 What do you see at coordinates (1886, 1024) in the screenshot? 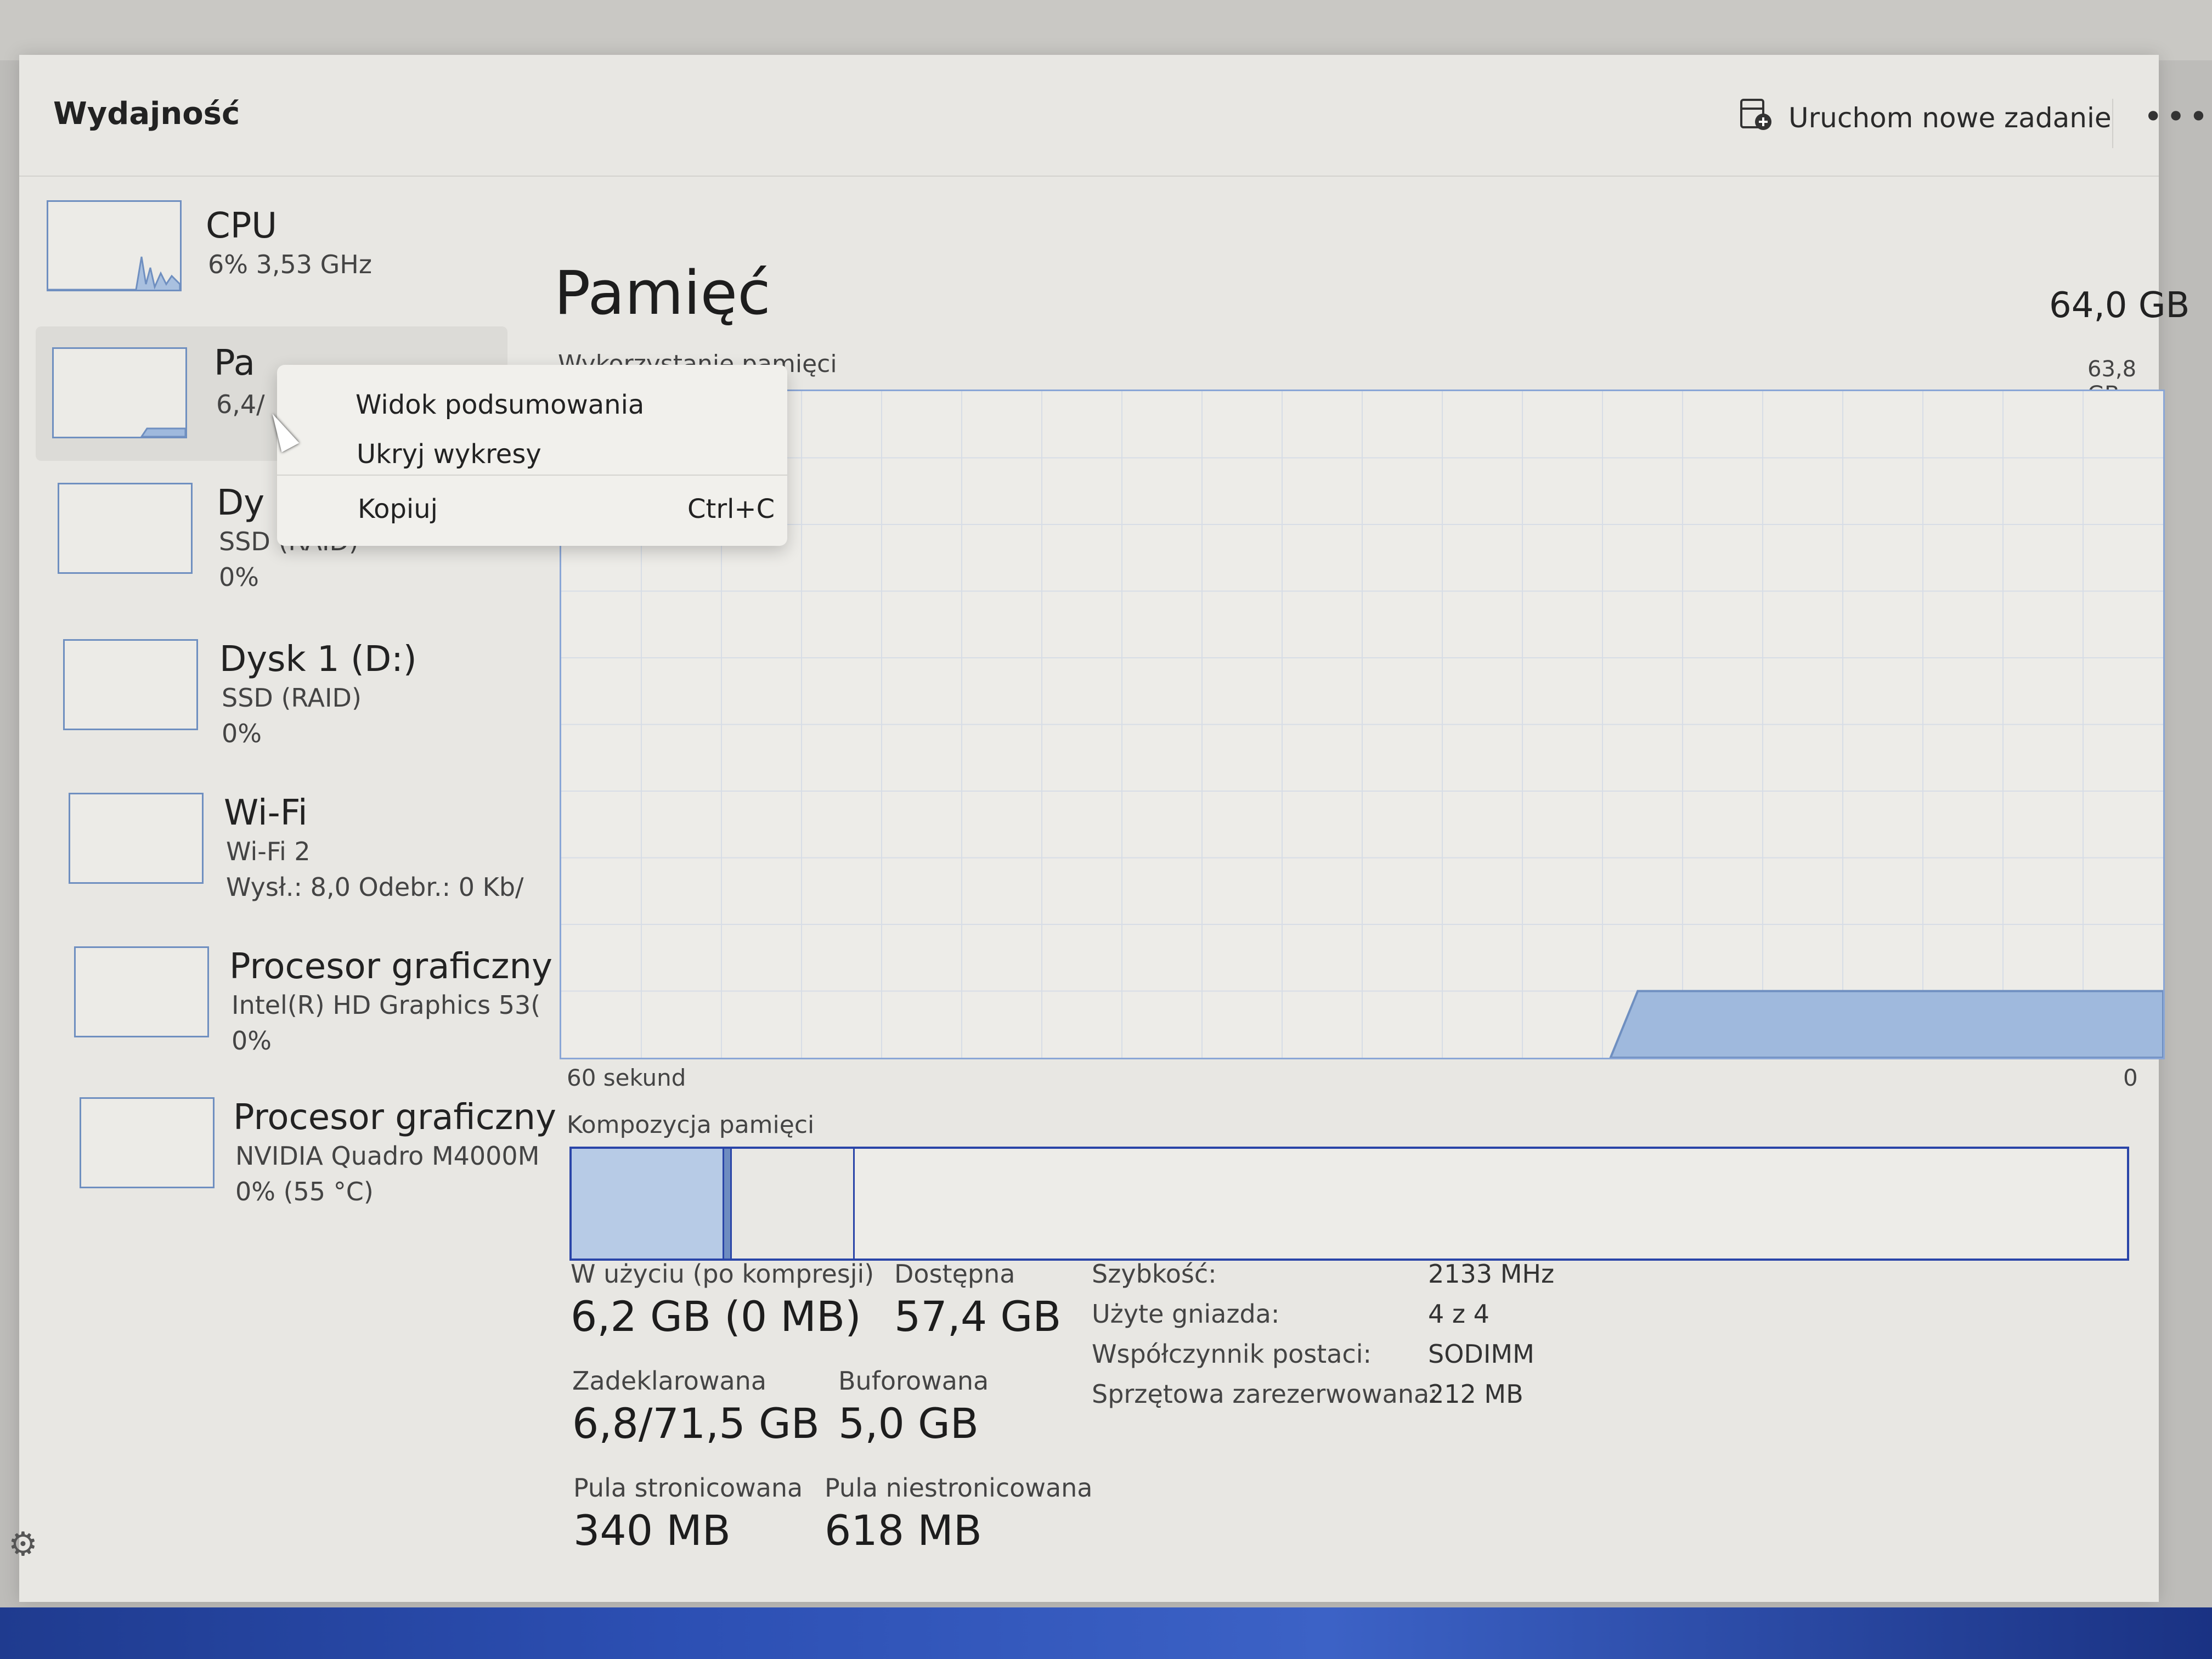
I see `memory-usage-area` at bounding box center [1886, 1024].